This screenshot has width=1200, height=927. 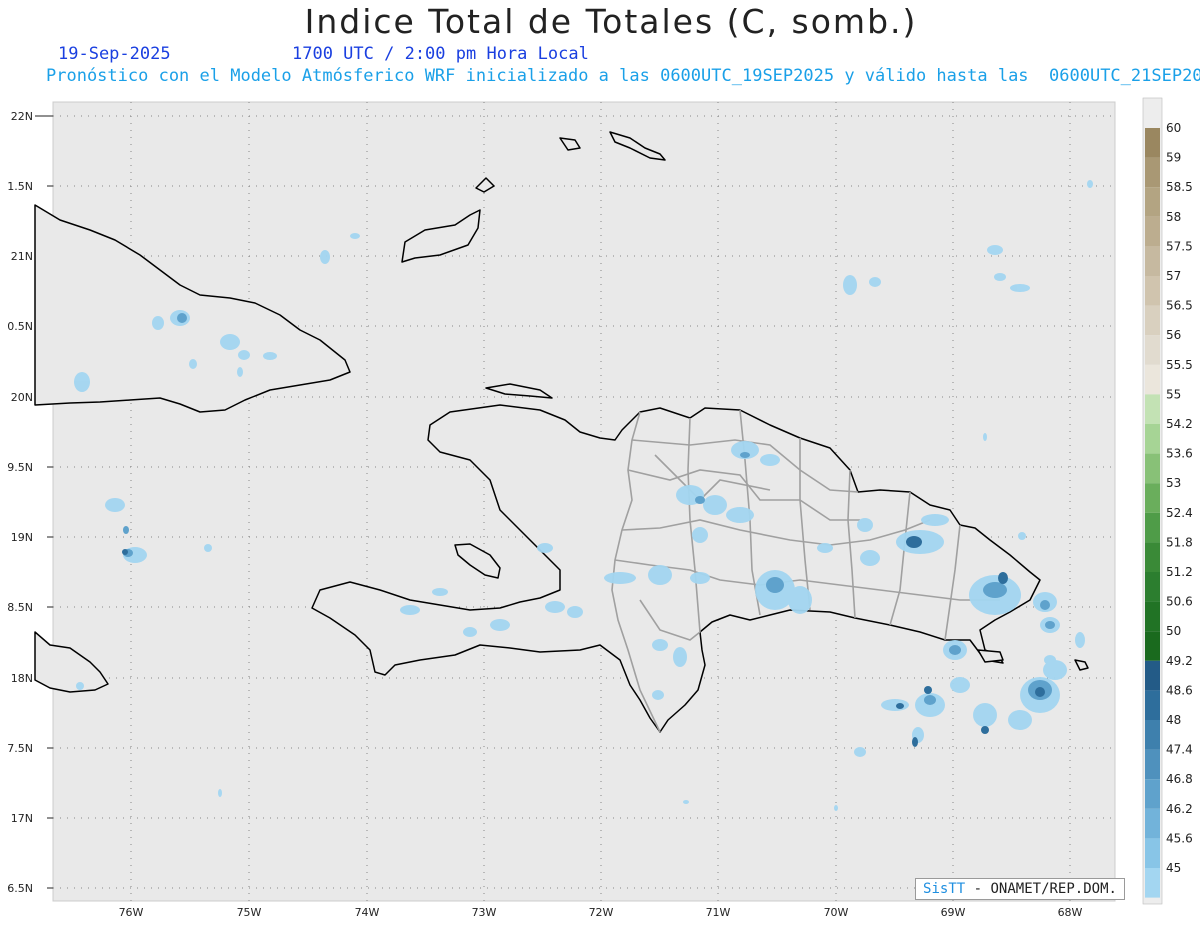 I want to click on colorbar-label: 45, so click(x=1173, y=868).